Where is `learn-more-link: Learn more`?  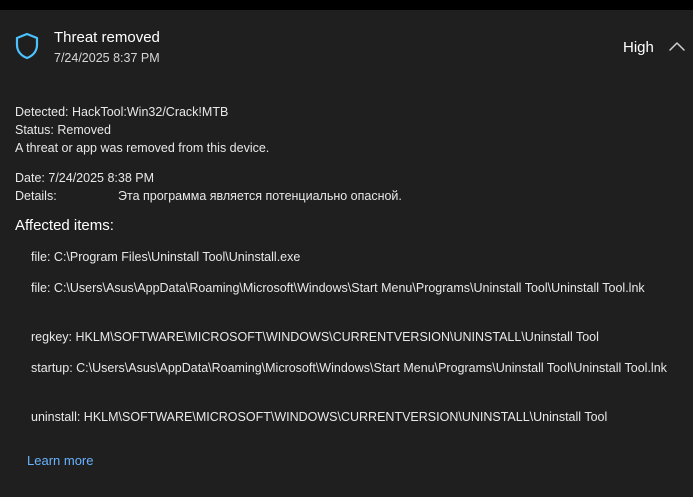
learn-more-link: Learn more is located at coordinates (60, 460).